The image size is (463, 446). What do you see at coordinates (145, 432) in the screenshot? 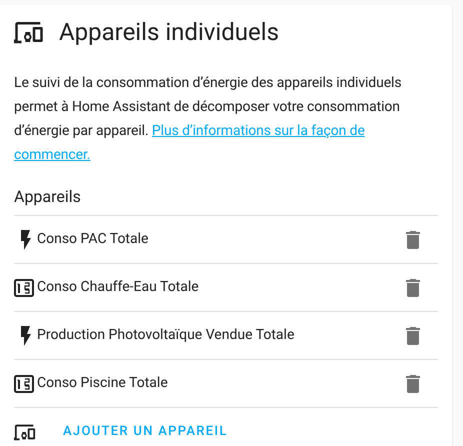
I see `add-device-button: AJOUTER UN APPAREIL` at bounding box center [145, 432].